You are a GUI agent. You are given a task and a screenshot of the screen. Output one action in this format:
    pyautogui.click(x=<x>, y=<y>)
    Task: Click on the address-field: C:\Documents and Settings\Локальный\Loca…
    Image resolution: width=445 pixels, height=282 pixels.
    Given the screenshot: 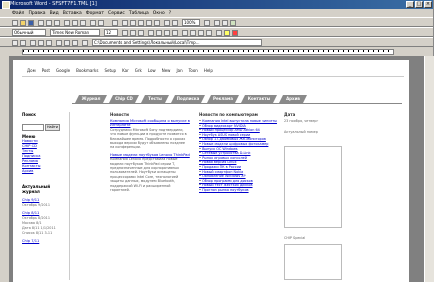 What is the action you would take?
    pyautogui.click(x=177, y=42)
    